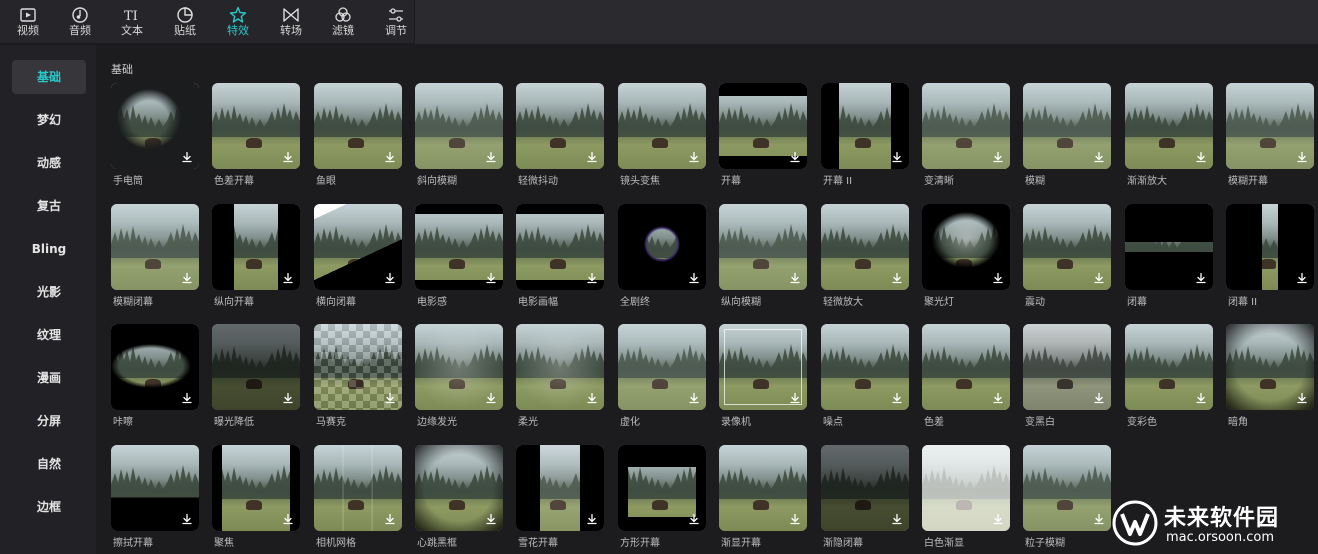  Describe the element at coordinates (459, 497) in the screenshot. I see `effect-card: 心跳黑框` at that location.